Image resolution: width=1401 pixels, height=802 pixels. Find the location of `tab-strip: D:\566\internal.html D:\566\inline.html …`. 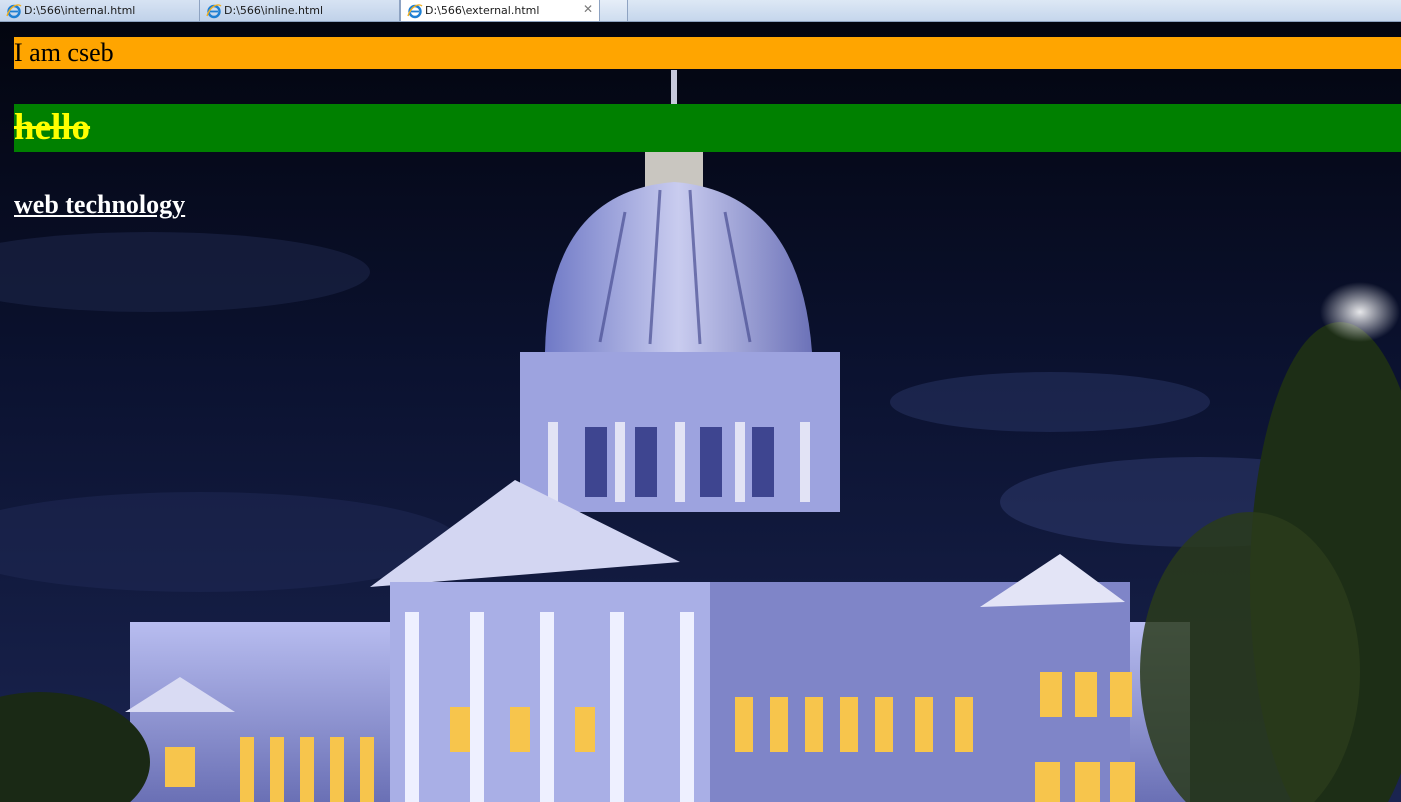

tab-strip: D:\566\internal.html D:\566\inline.html … is located at coordinates (700, 11).